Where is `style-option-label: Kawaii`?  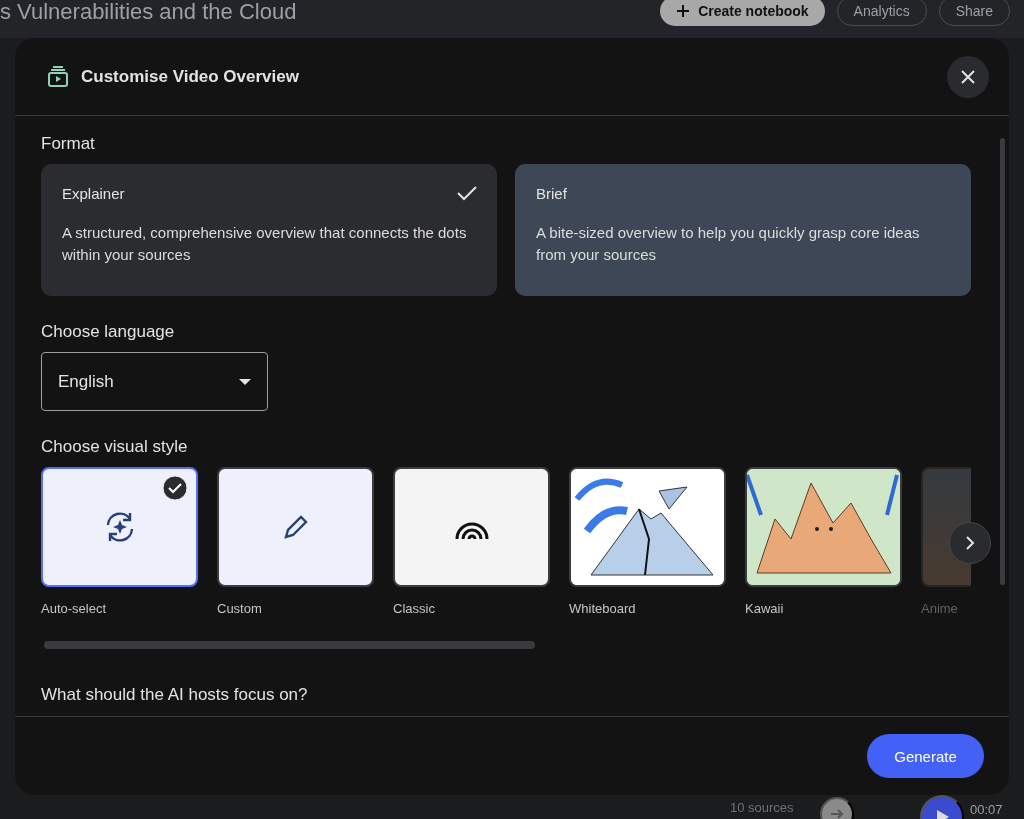
style-option-label: Kawaii is located at coordinates (765, 608).